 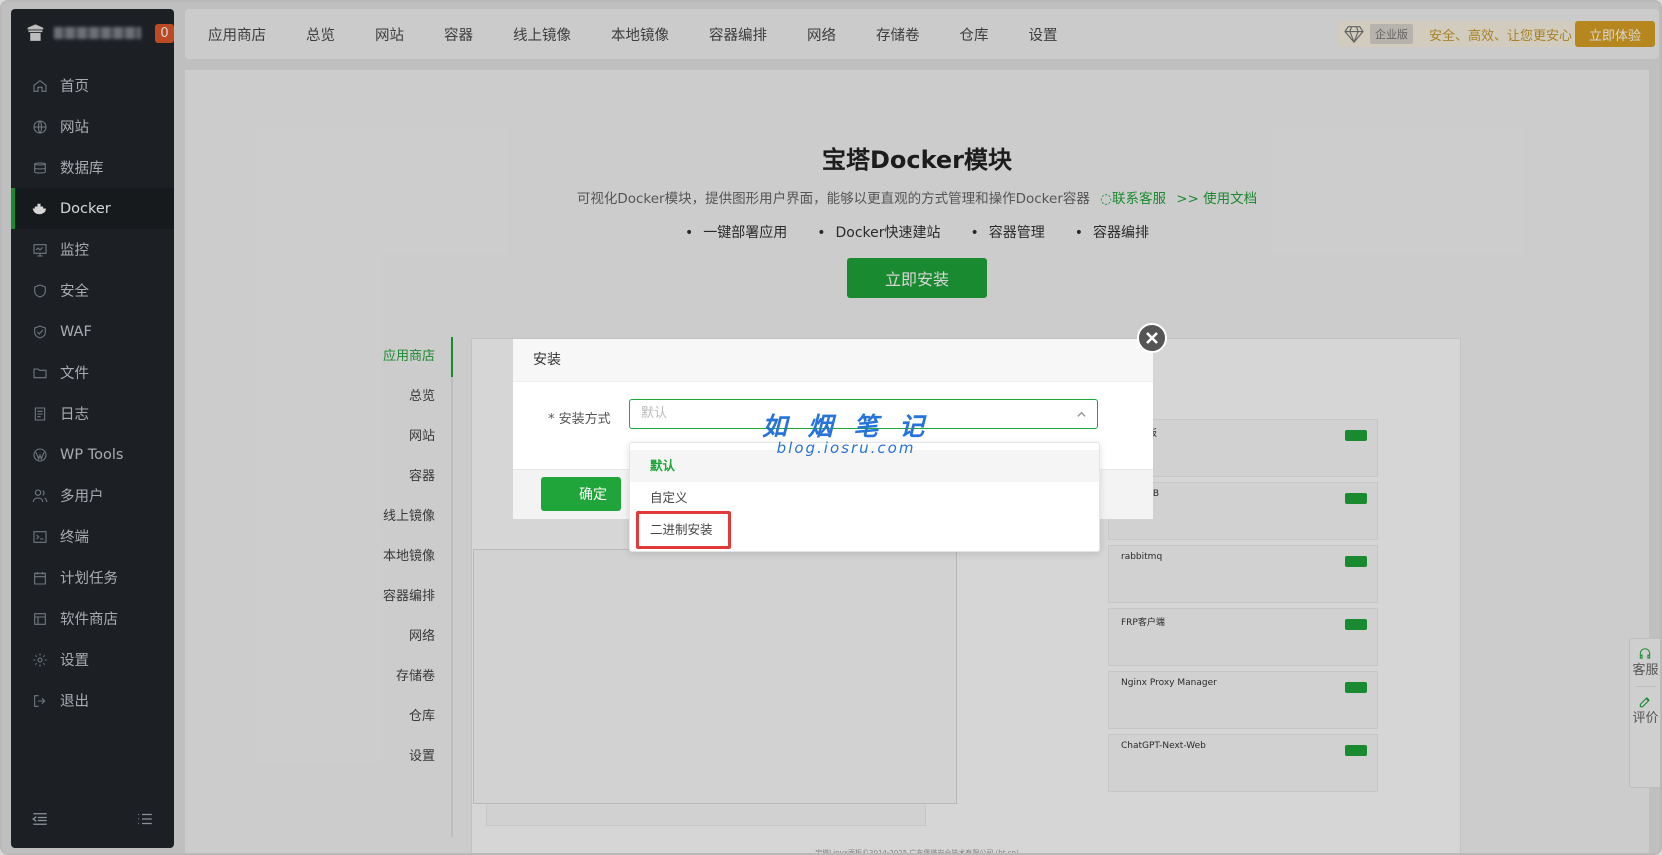 I want to click on watermark: 如 烟 笔 记 blog.iosru.com, so click(x=846, y=432).